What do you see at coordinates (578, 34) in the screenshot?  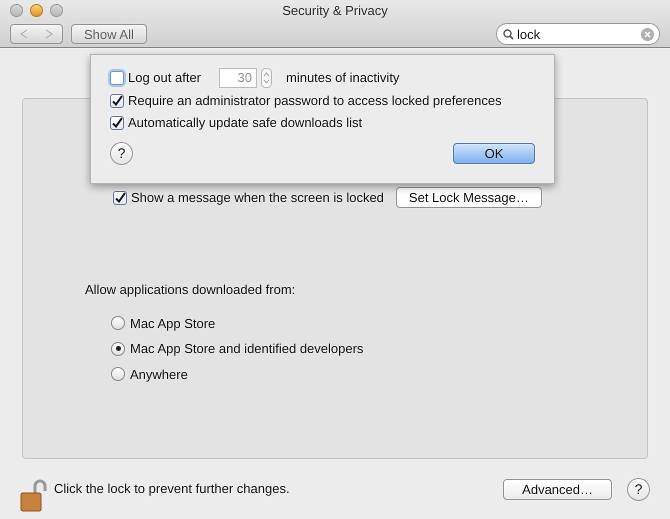 I see `search-field: lock` at bounding box center [578, 34].